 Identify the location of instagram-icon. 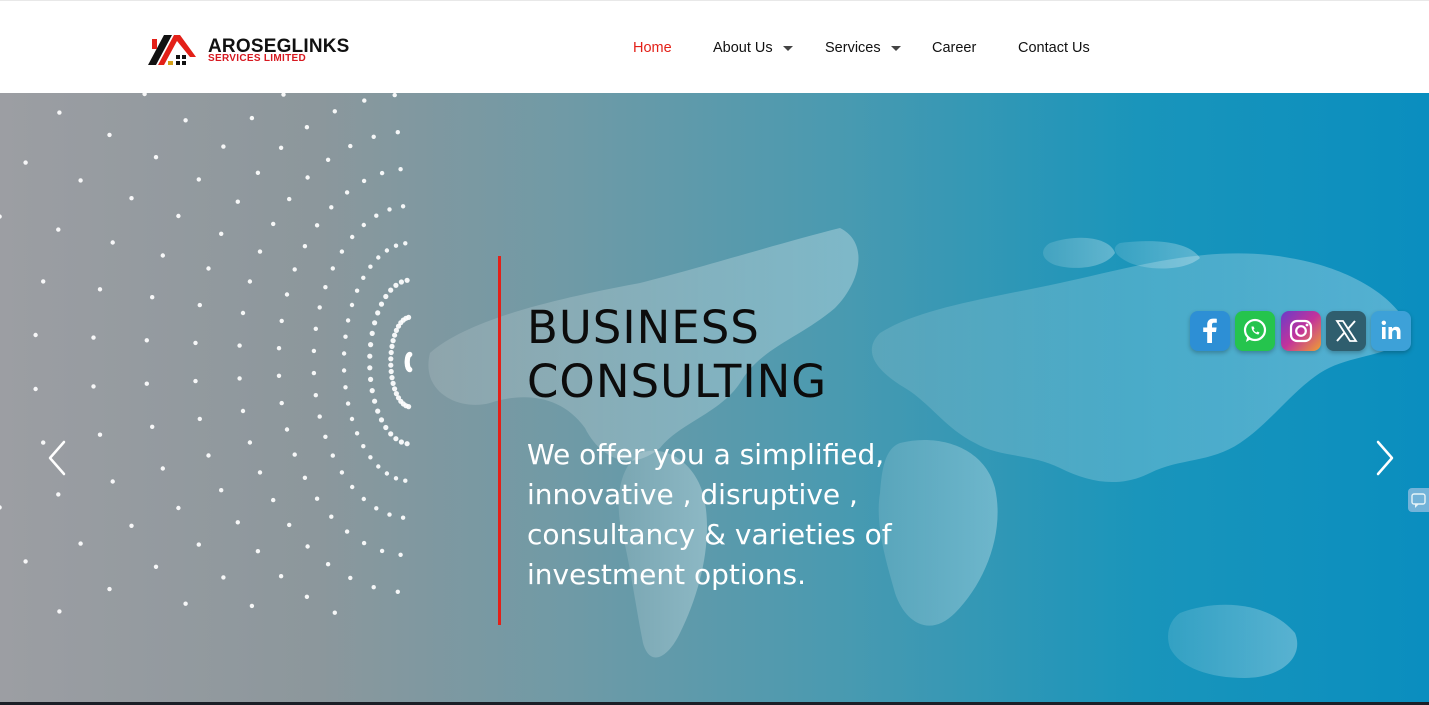
(1301, 331).